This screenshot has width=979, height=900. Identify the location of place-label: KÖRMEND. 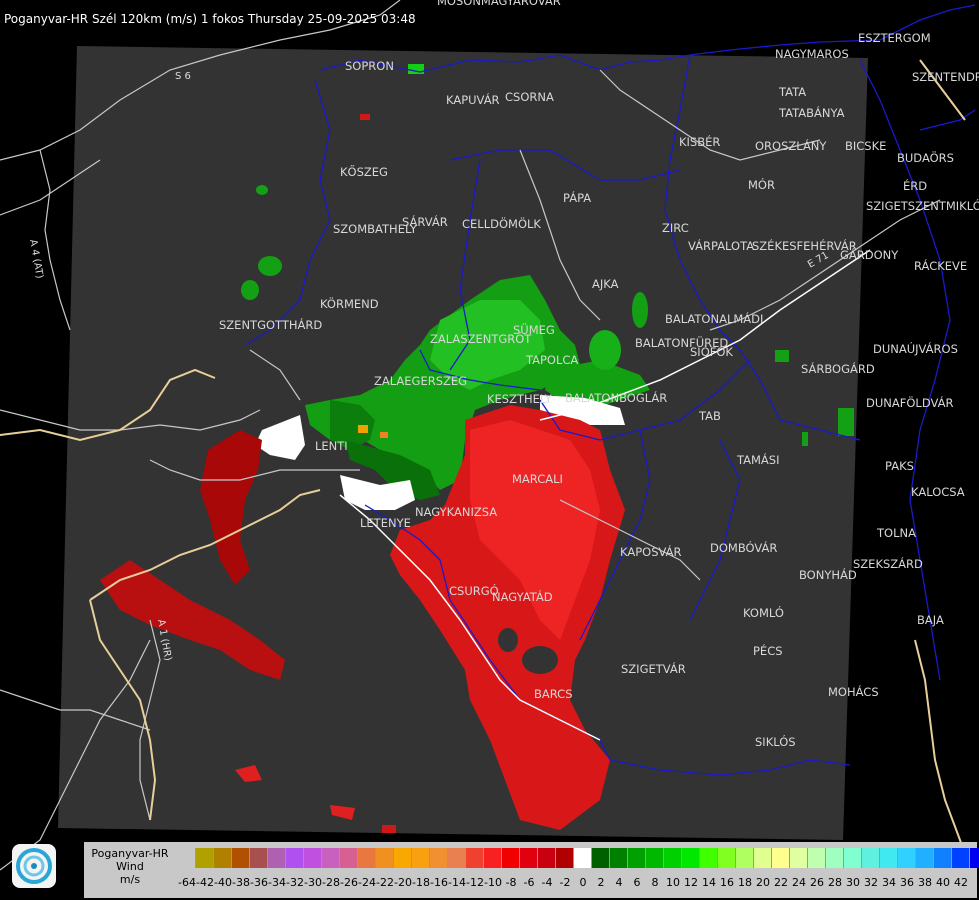
(349, 303).